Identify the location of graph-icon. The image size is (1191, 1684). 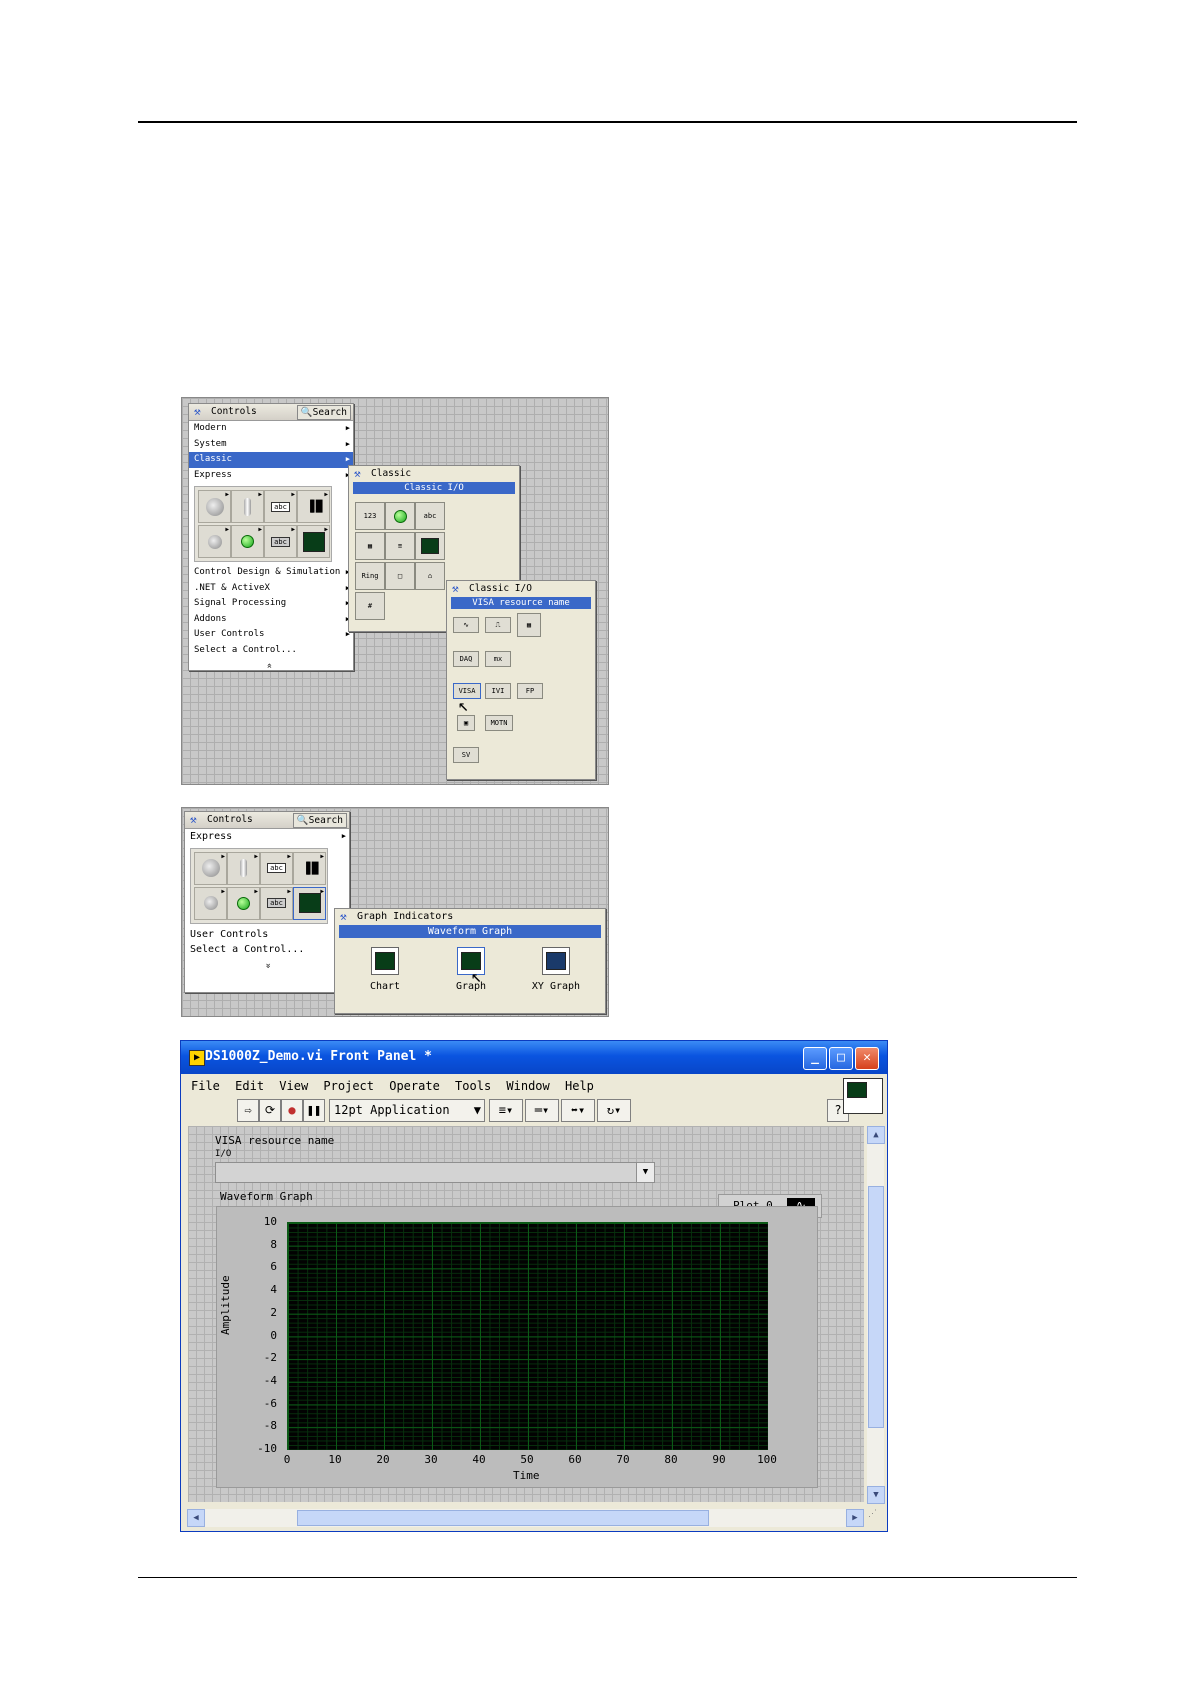
(430, 546).